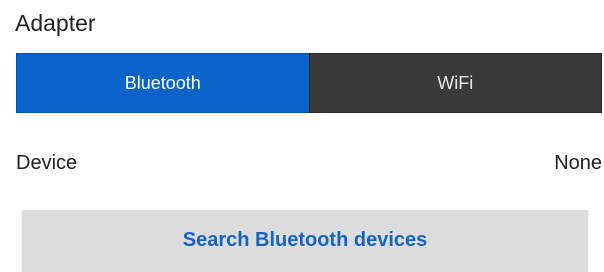 The height and width of the screenshot is (272, 604). Describe the element at coordinates (55, 23) in the screenshot. I see `adapter-section-title: Adapter` at that location.